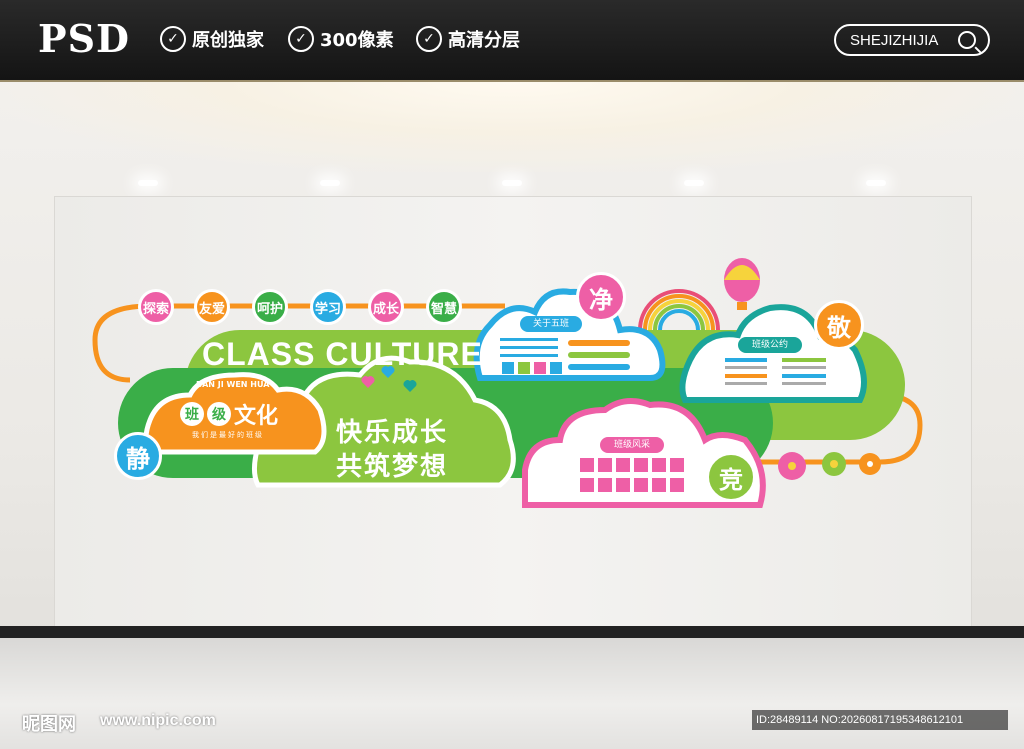  What do you see at coordinates (342, 354) in the screenshot?
I see `title-en: CLASS CULTURE` at bounding box center [342, 354].